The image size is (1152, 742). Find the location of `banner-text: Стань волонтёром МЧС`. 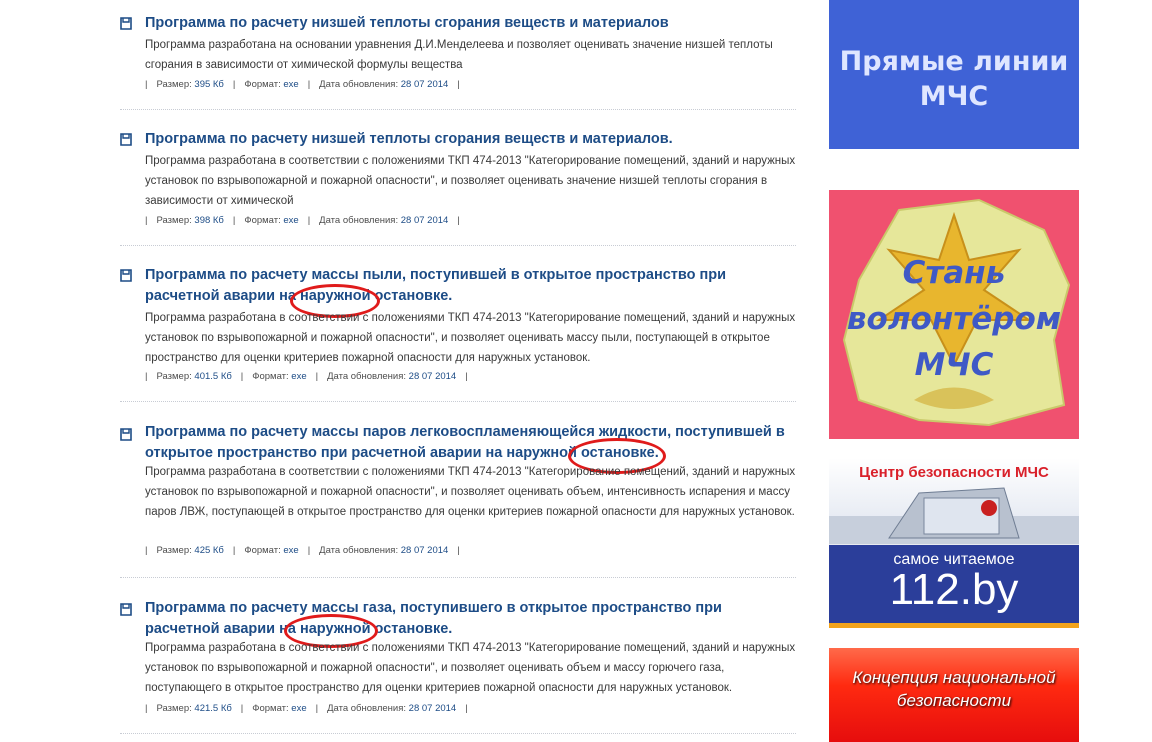

banner-text: Стань волонтёром МЧС is located at coordinates (954, 319).